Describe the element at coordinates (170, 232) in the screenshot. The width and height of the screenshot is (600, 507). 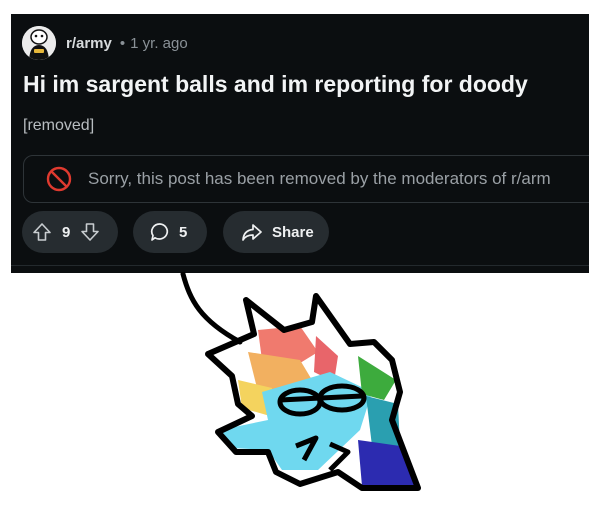
I see `comments-button: 5` at that location.